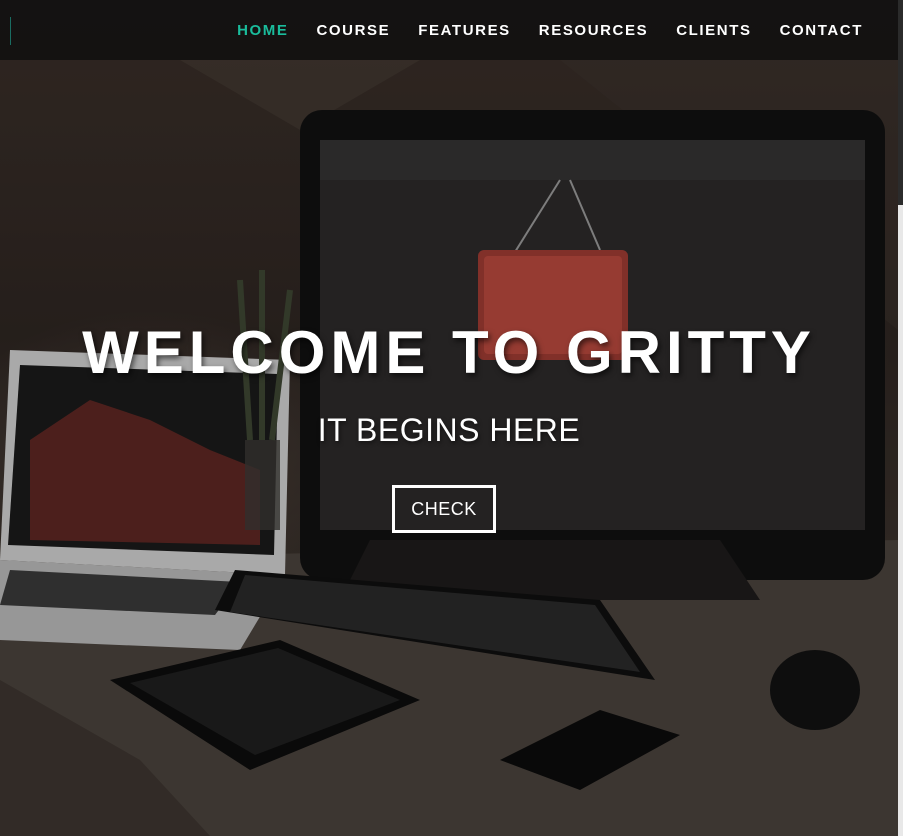  I want to click on scrollbar-thumb, so click(900, 102).